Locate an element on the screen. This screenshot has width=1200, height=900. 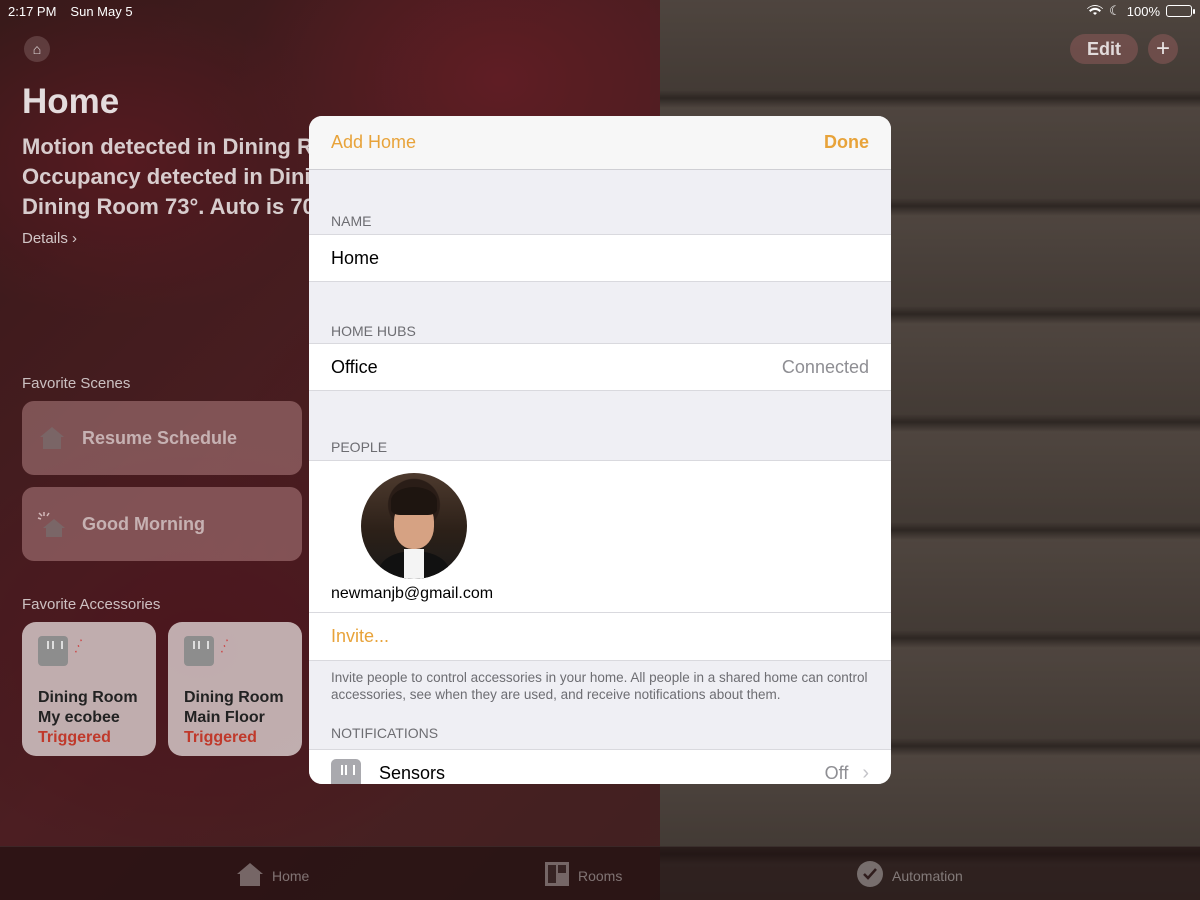
wifi-icon is located at coordinates (1095, 11).